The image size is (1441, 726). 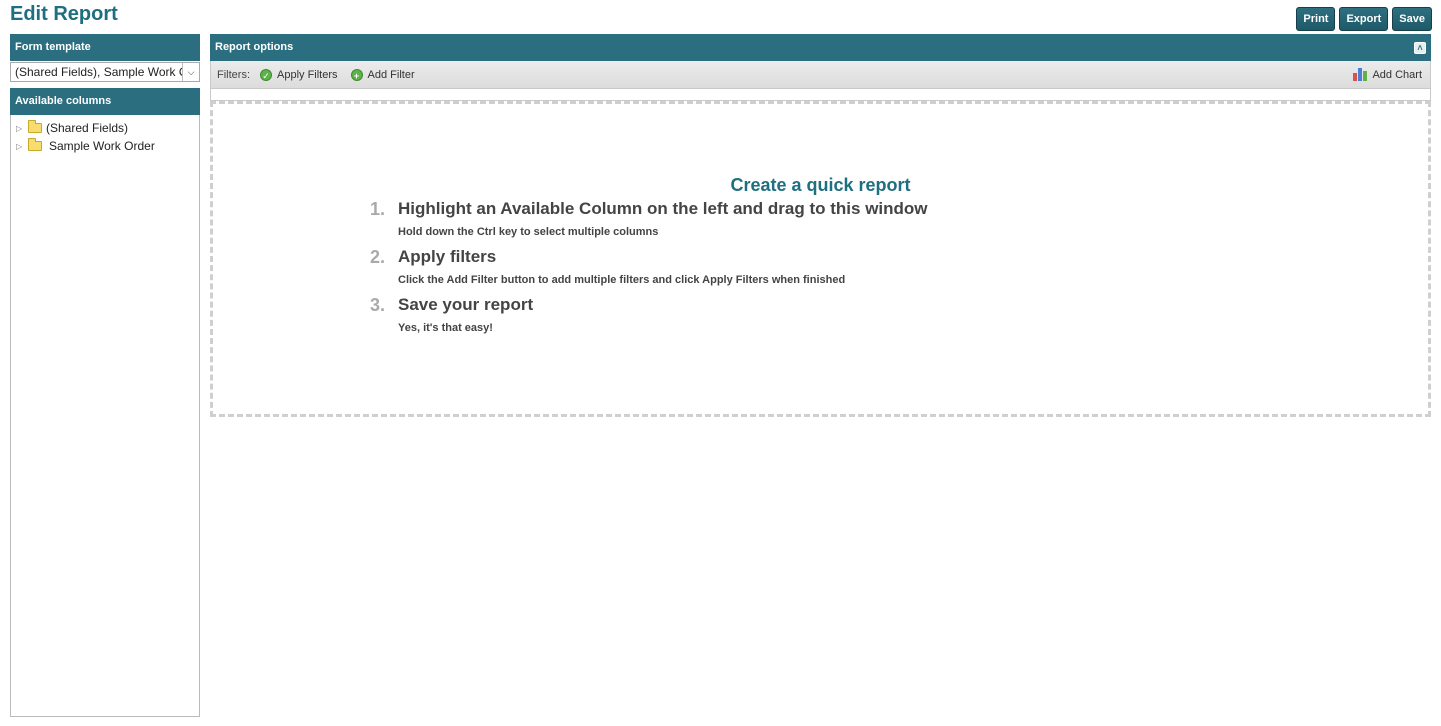 What do you see at coordinates (391, 74) in the screenshot?
I see `add-filter-label: Add Filter` at bounding box center [391, 74].